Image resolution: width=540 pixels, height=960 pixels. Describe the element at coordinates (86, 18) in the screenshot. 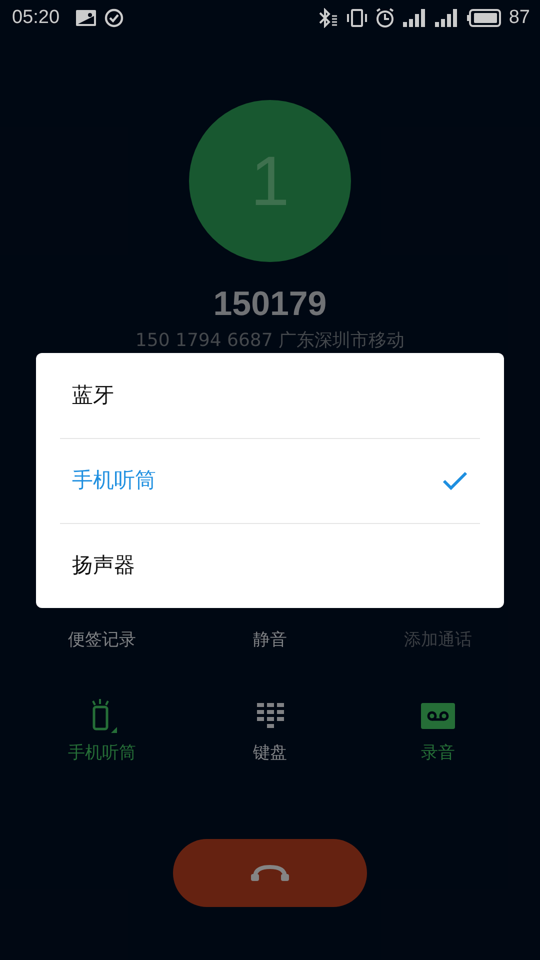

I see `image-icon` at that location.